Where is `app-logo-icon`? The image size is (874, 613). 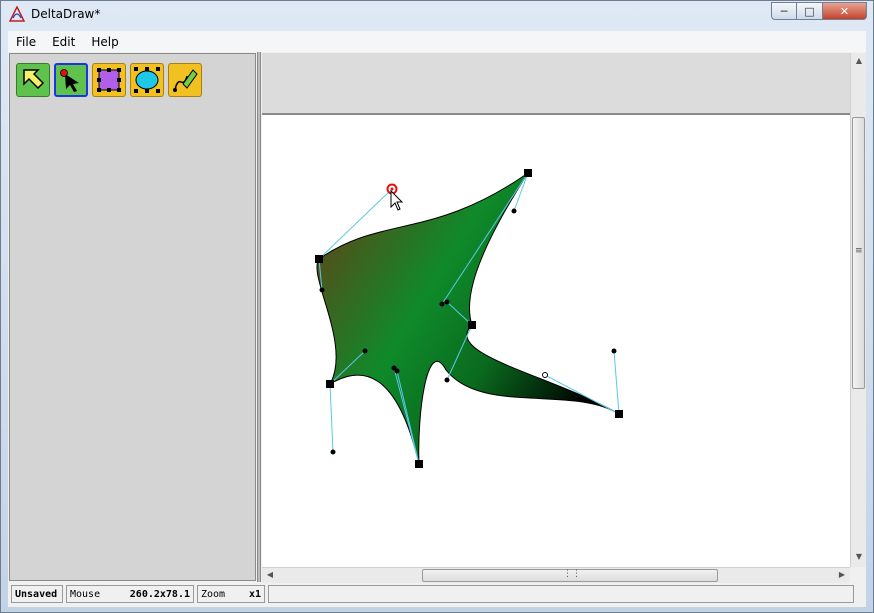 app-logo-icon is located at coordinates (17, 14).